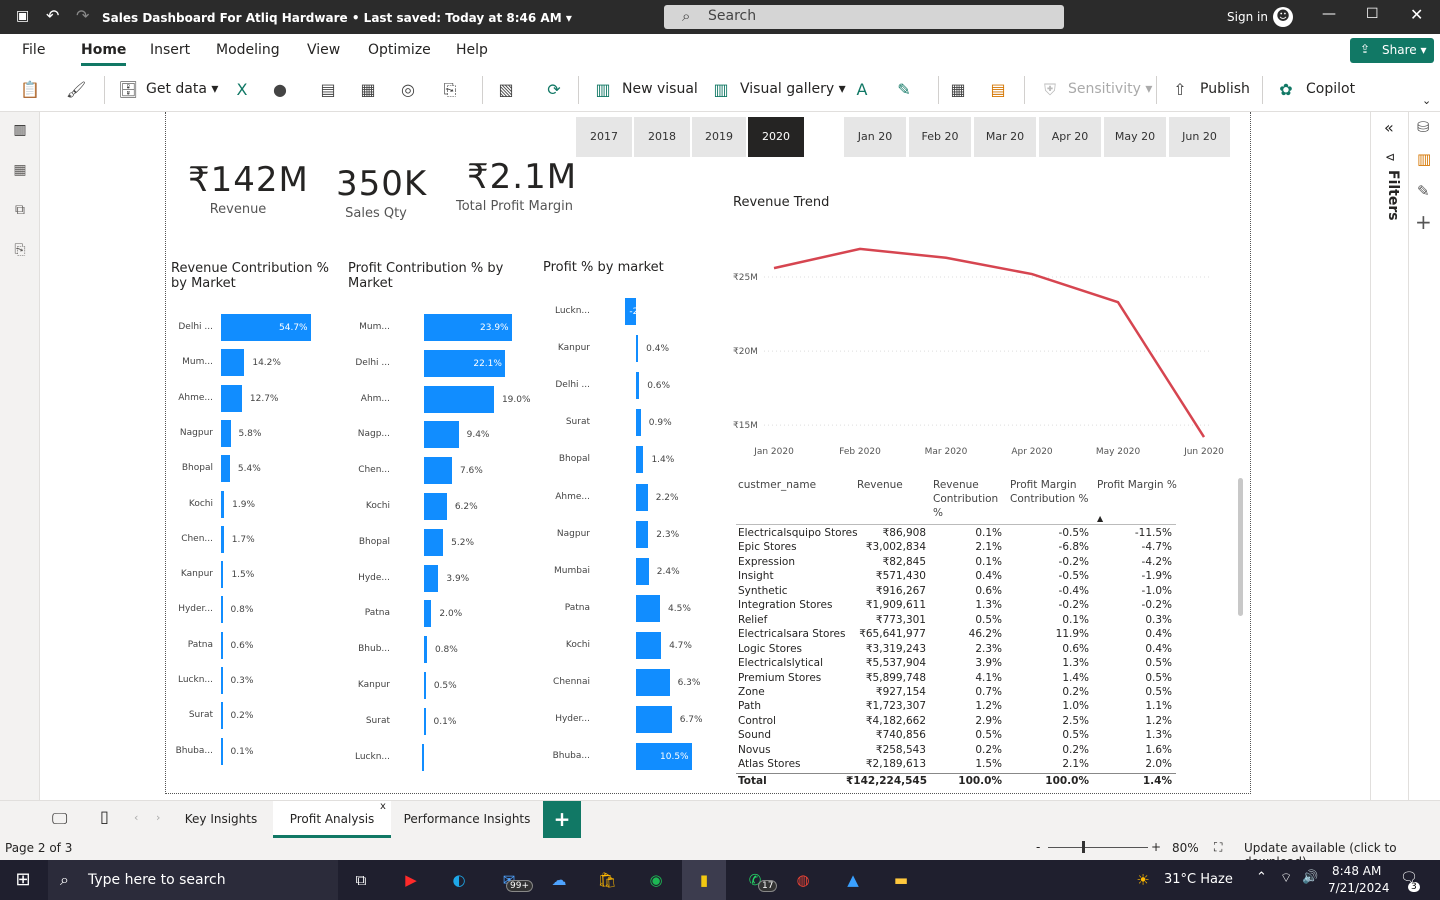 The width and height of the screenshot is (1440, 900). Describe the element at coordinates (862, 90) in the screenshot. I see `text-box-icon: A` at that location.